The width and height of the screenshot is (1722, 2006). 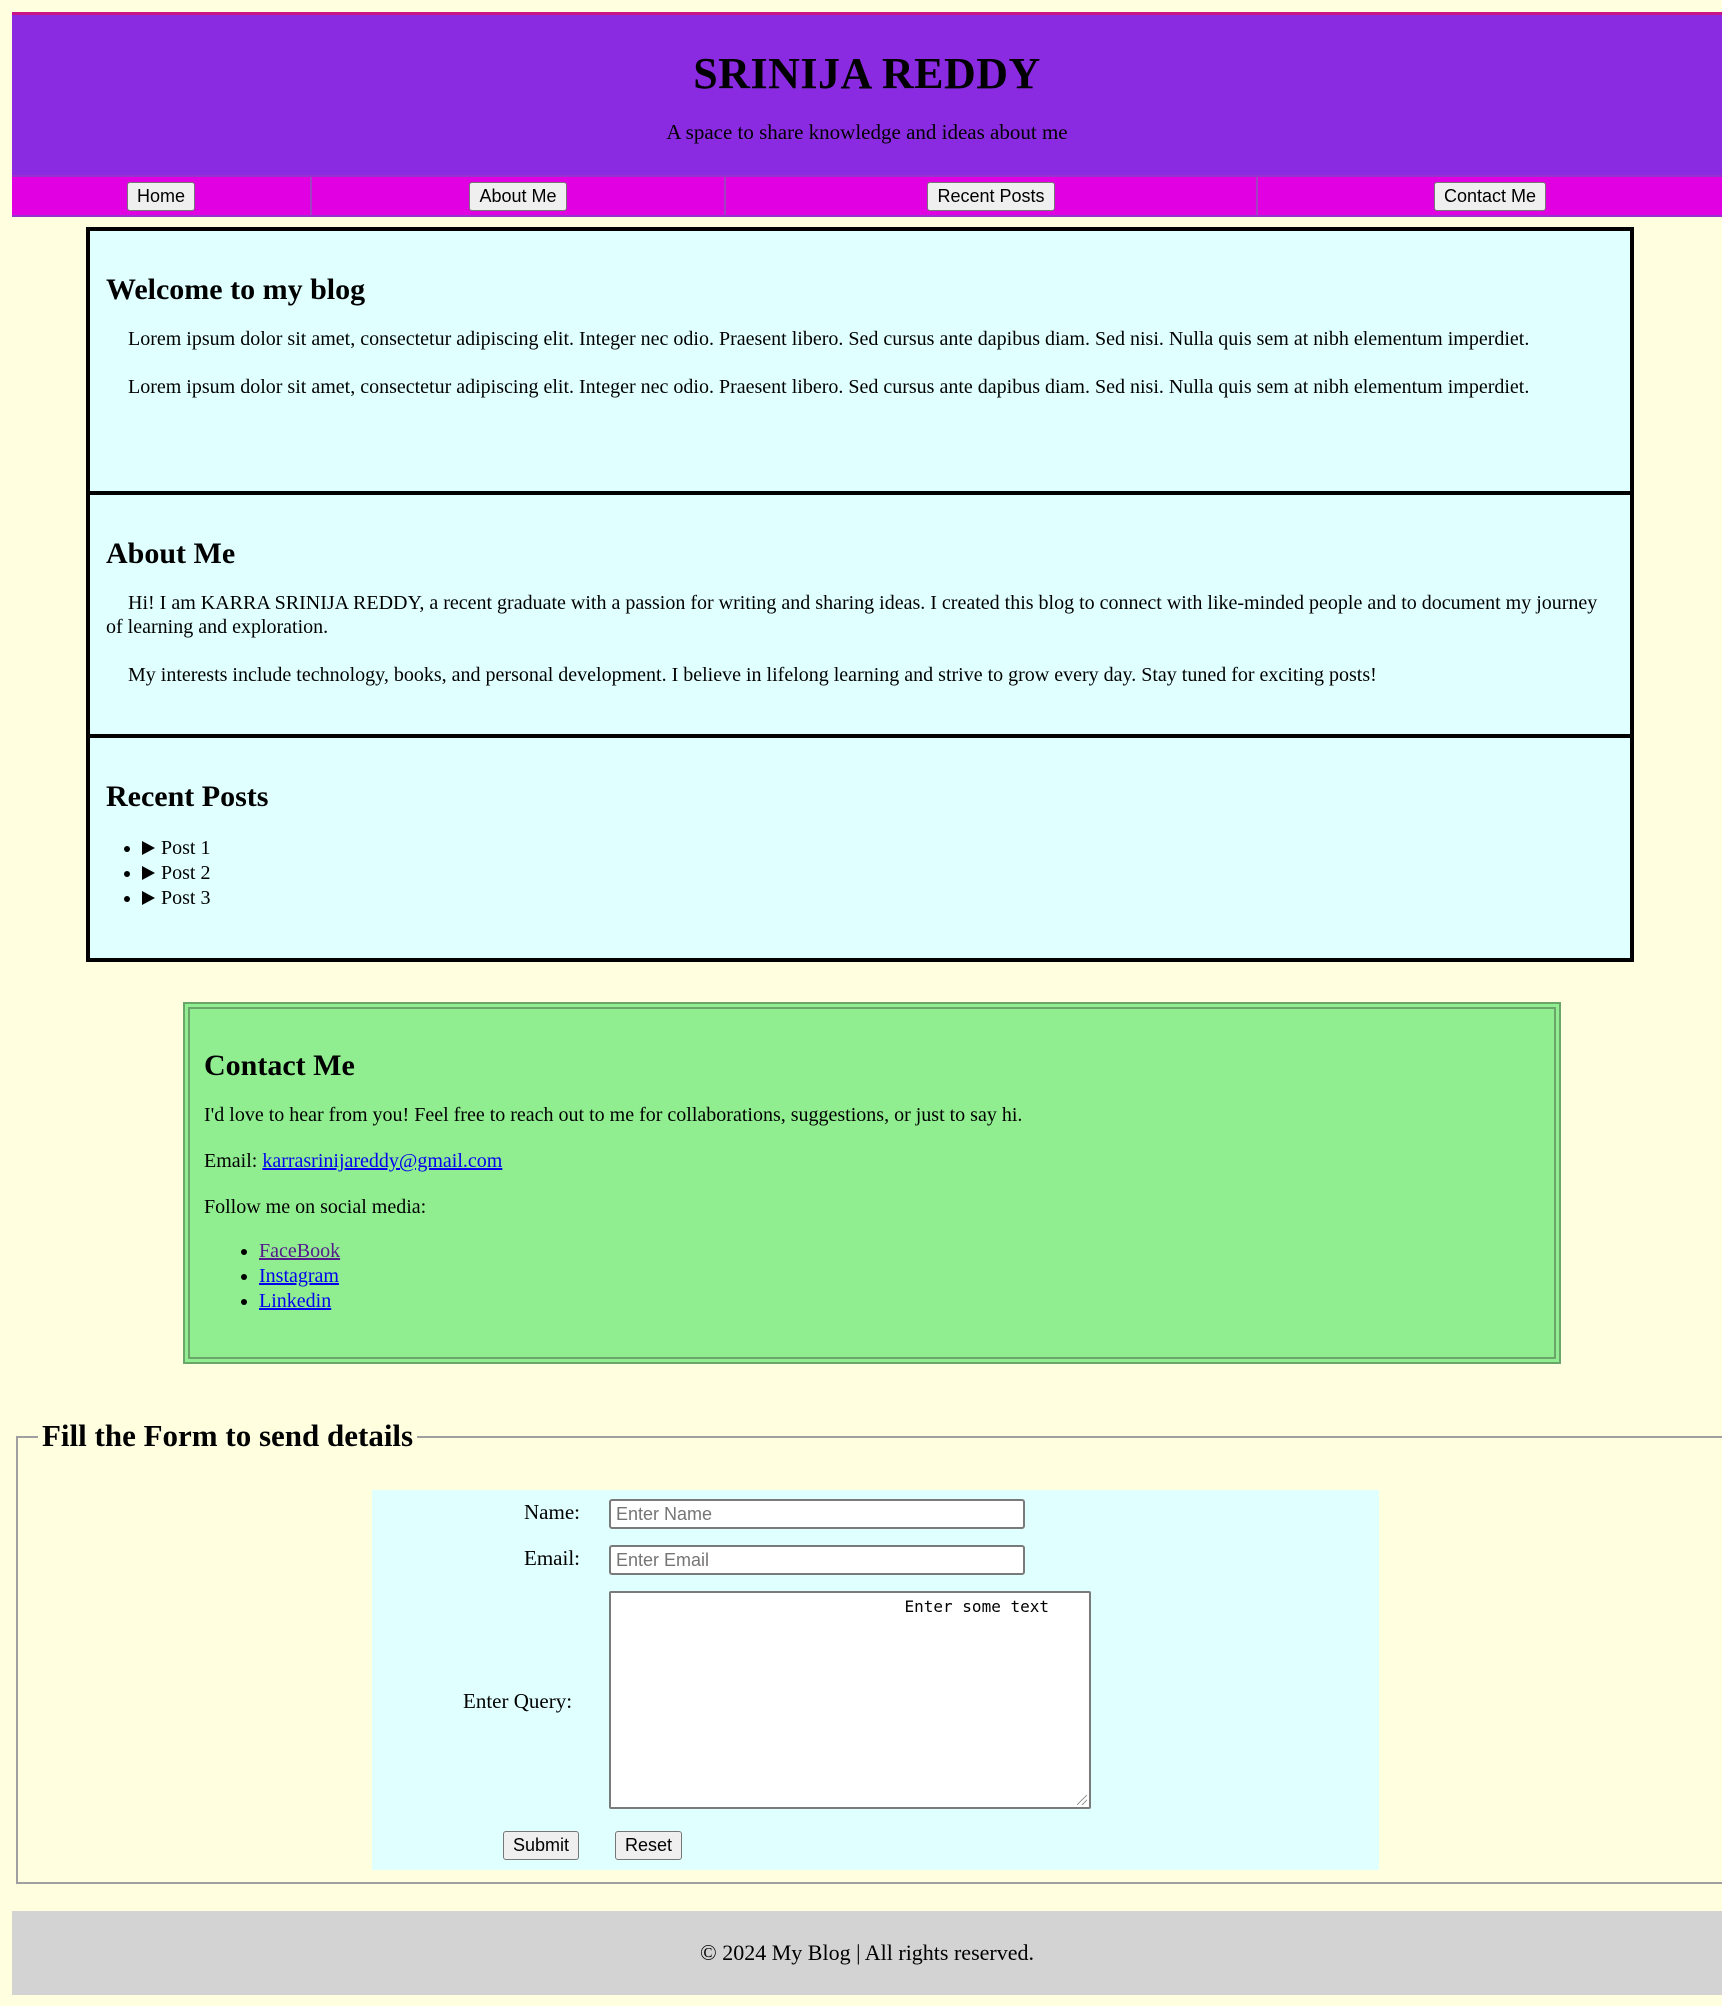 What do you see at coordinates (649, 1845) in the screenshot?
I see `reset-button: Reset` at bounding box center [649, 1845].